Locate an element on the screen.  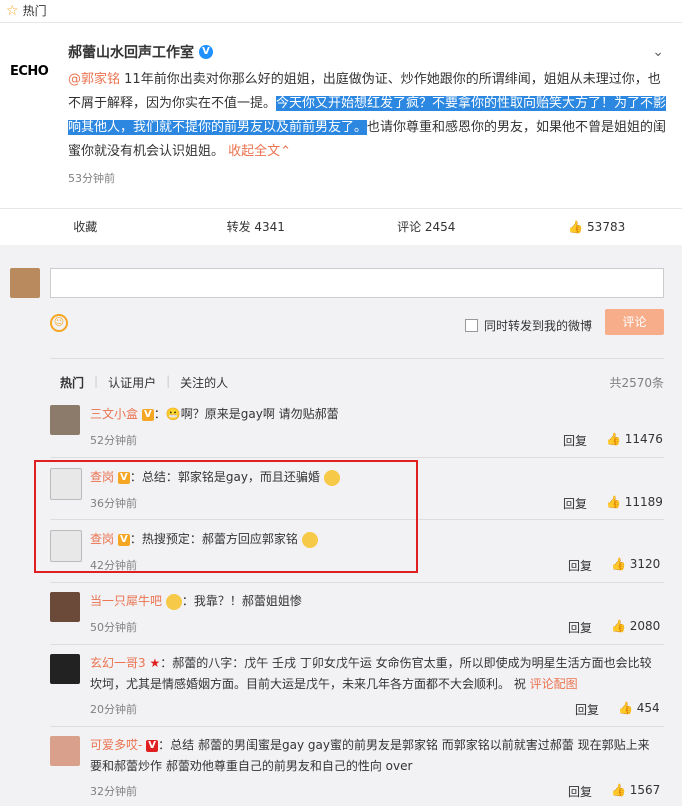
comment-time: 32分钟前 is located at coordinates (113, 791).